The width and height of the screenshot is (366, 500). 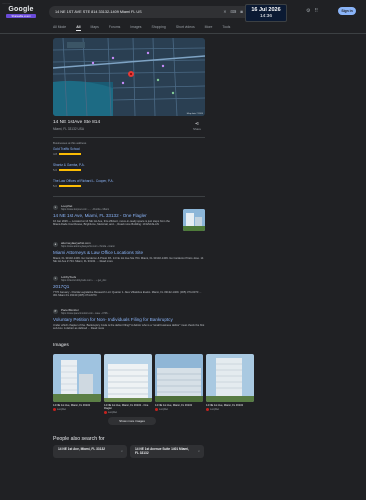 I want to click on loopnet-favicon: L, so click(x=55, y=207).